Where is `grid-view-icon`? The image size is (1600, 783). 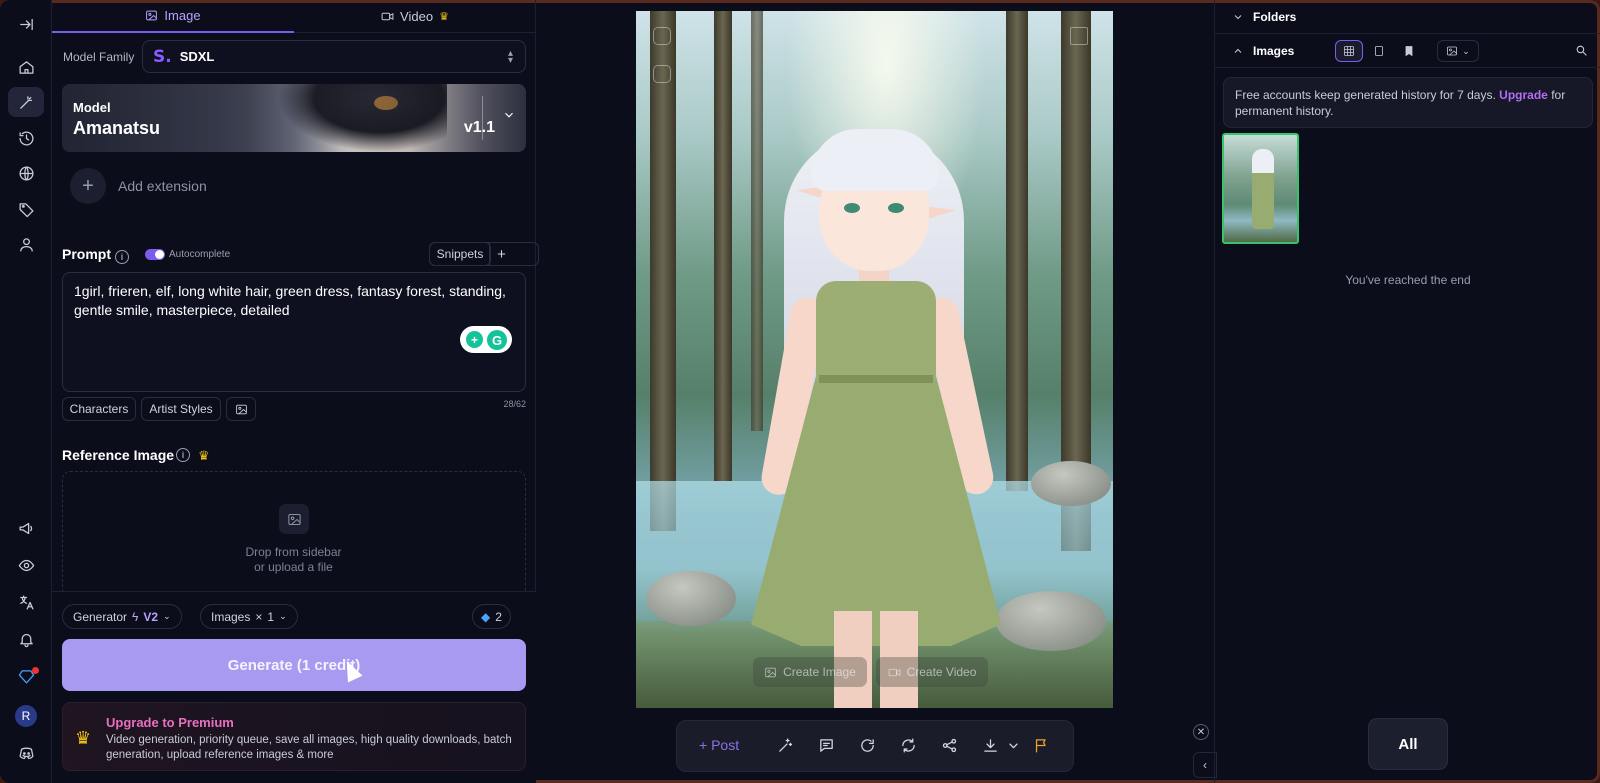
grid-view-icon is located at coordinates (1349, 51).